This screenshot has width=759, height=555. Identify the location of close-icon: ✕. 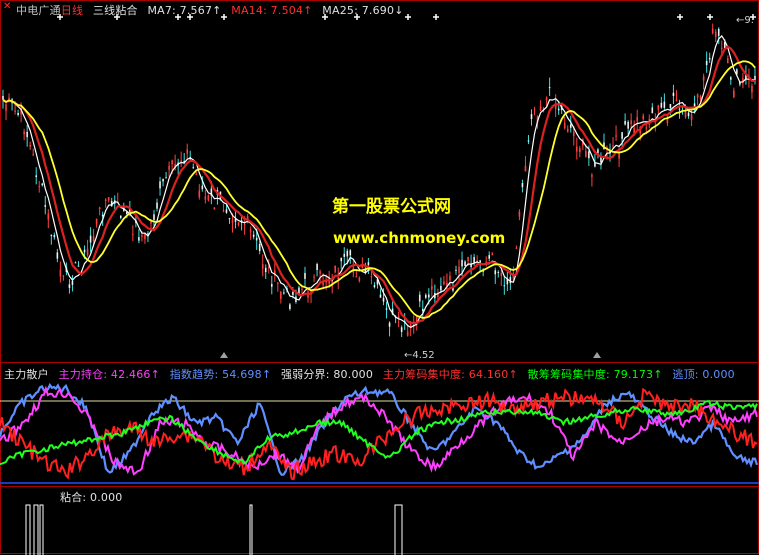
(8, 7).